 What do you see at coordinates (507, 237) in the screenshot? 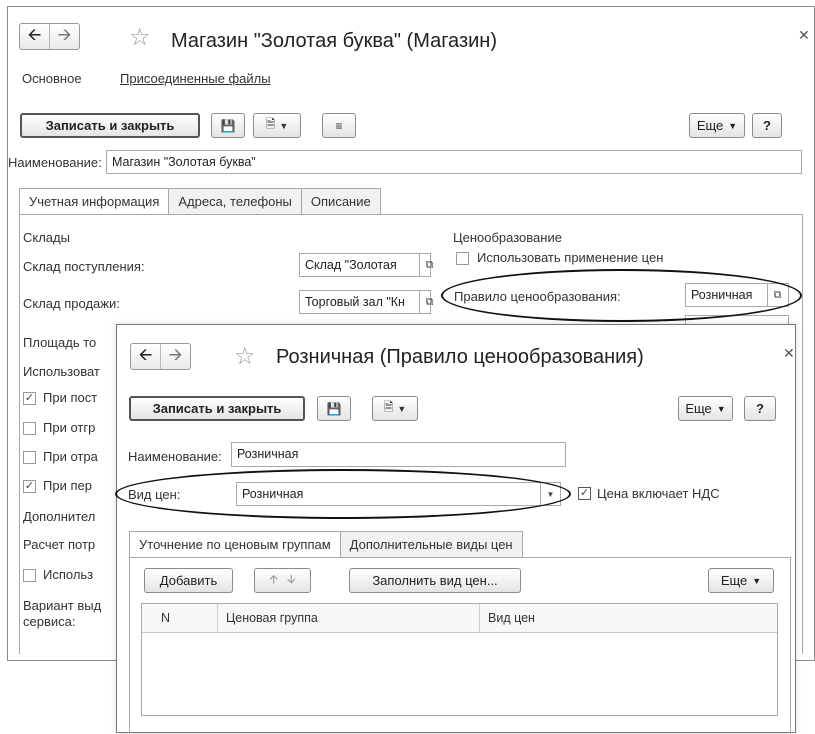
I see `pricing-header: Ценообразование` at bounding box center [507, 237].